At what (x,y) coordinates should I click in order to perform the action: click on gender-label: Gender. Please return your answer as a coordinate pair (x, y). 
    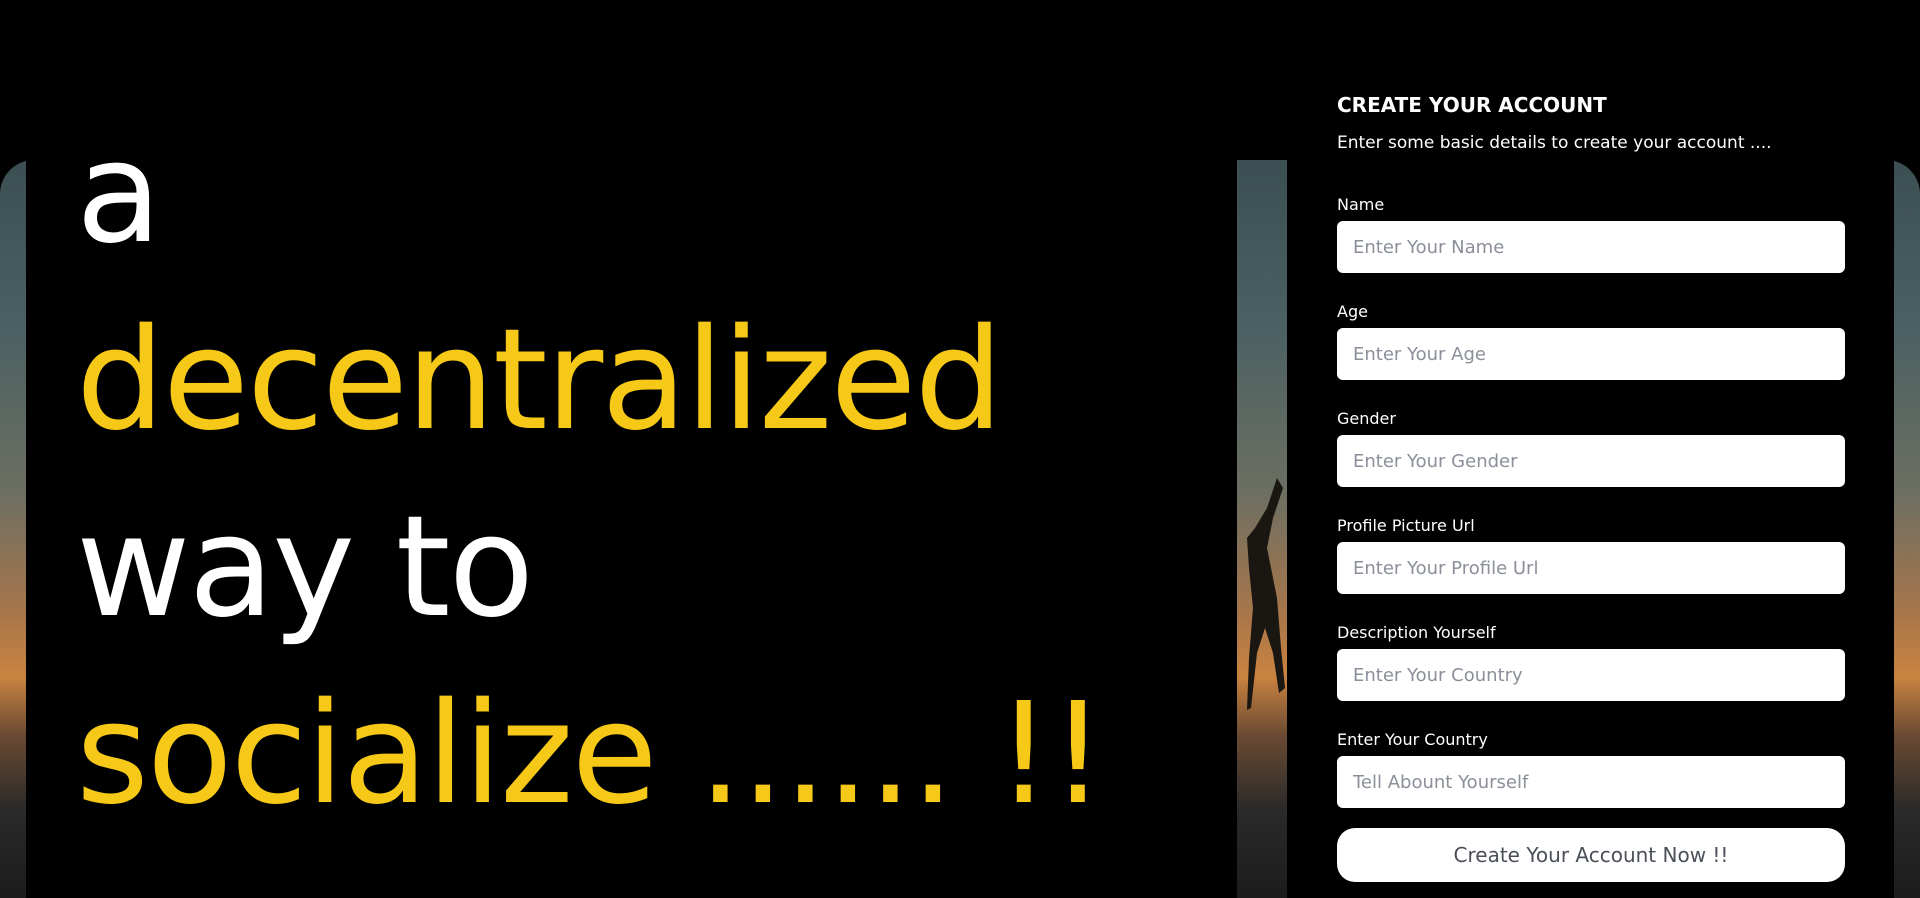
    Looking at the image, I should click on (1366, 418).